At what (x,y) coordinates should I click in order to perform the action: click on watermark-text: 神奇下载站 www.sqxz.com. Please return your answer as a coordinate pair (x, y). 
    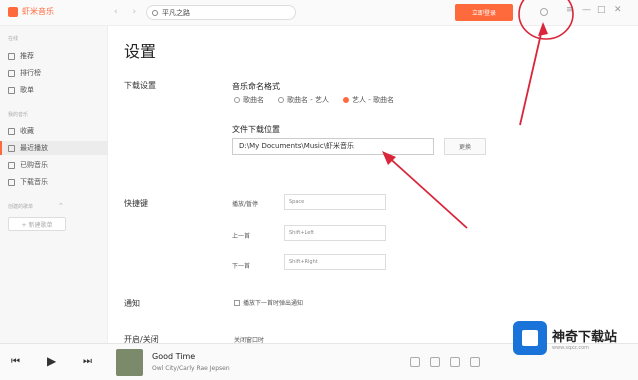
    Looking at the image, I should click on (584, 338).